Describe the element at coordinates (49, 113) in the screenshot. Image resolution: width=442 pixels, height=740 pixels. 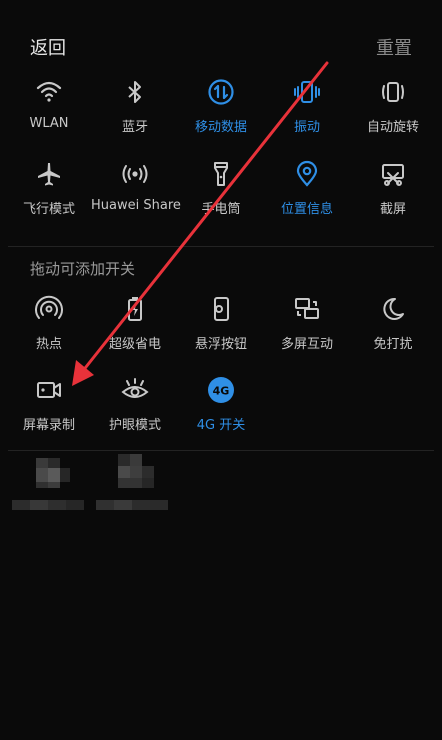
I see `toggle-wlan: WLAN` at that location.